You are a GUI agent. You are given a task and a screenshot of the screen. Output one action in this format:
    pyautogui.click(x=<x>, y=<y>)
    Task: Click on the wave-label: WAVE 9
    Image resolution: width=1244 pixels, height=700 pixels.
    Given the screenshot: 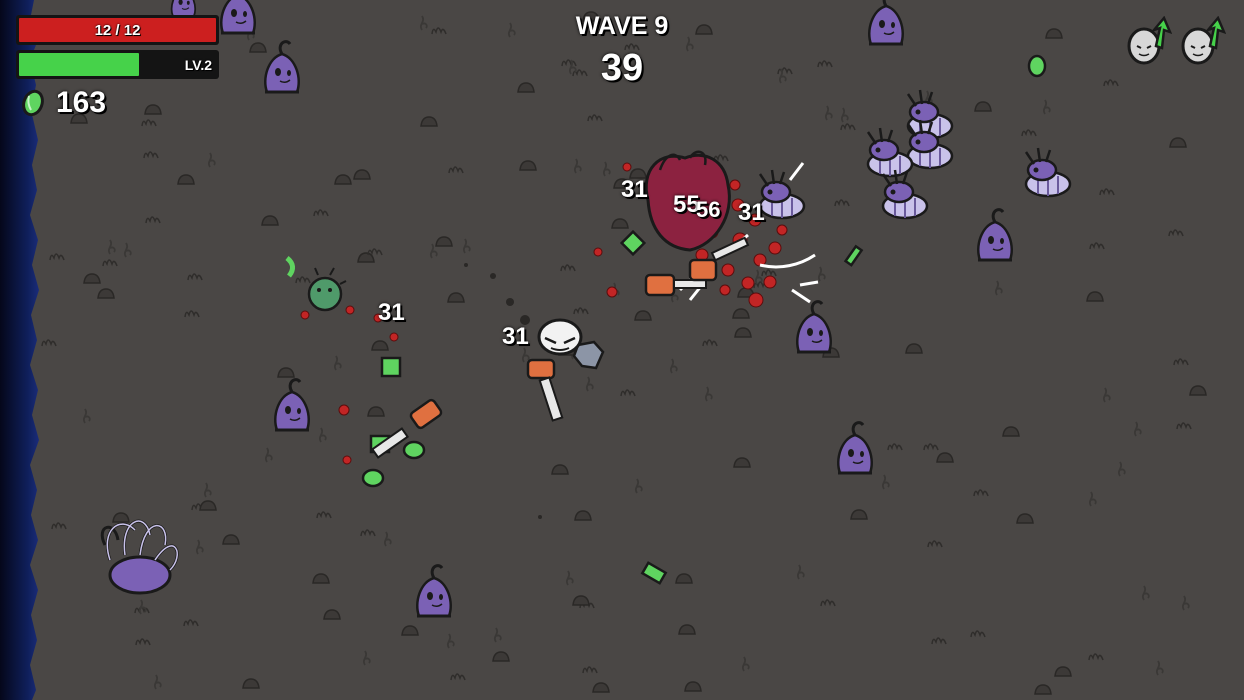 What is the action you would take?
    pyautogui.click(x=622, y=26)
    